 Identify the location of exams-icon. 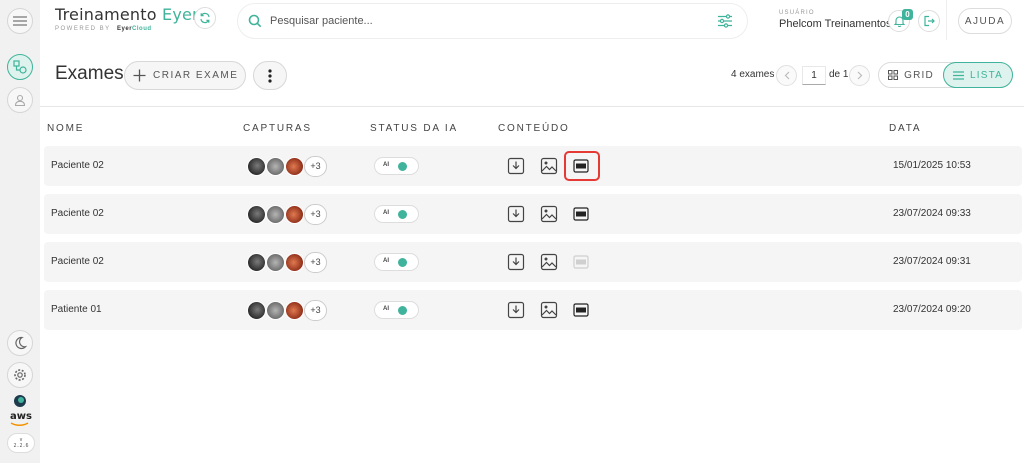
(20, 67).